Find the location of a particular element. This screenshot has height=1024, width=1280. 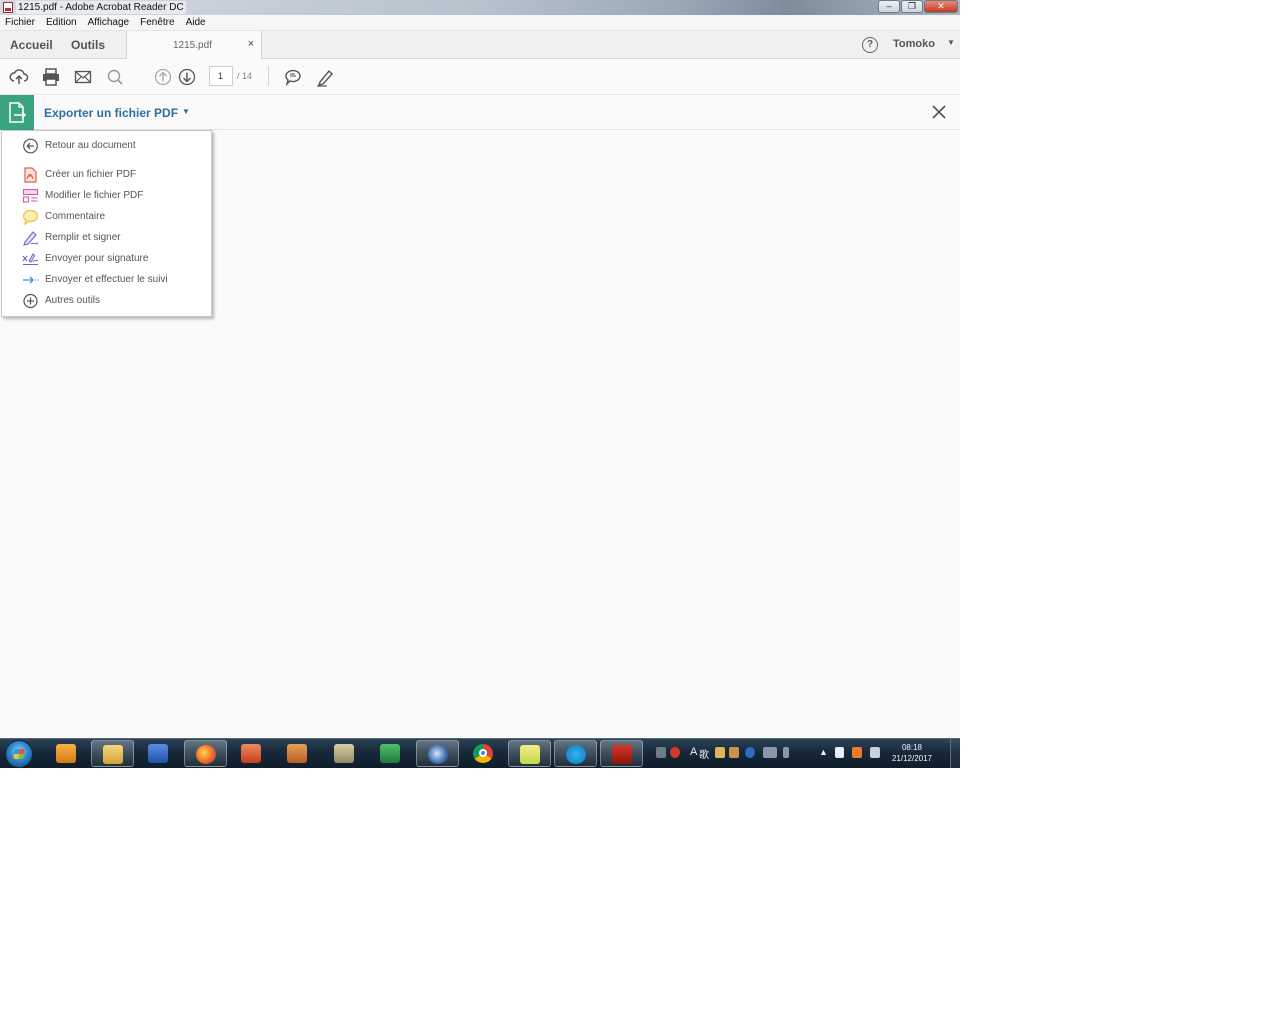

taskbar-media-player is located at coordinates (66, 753).